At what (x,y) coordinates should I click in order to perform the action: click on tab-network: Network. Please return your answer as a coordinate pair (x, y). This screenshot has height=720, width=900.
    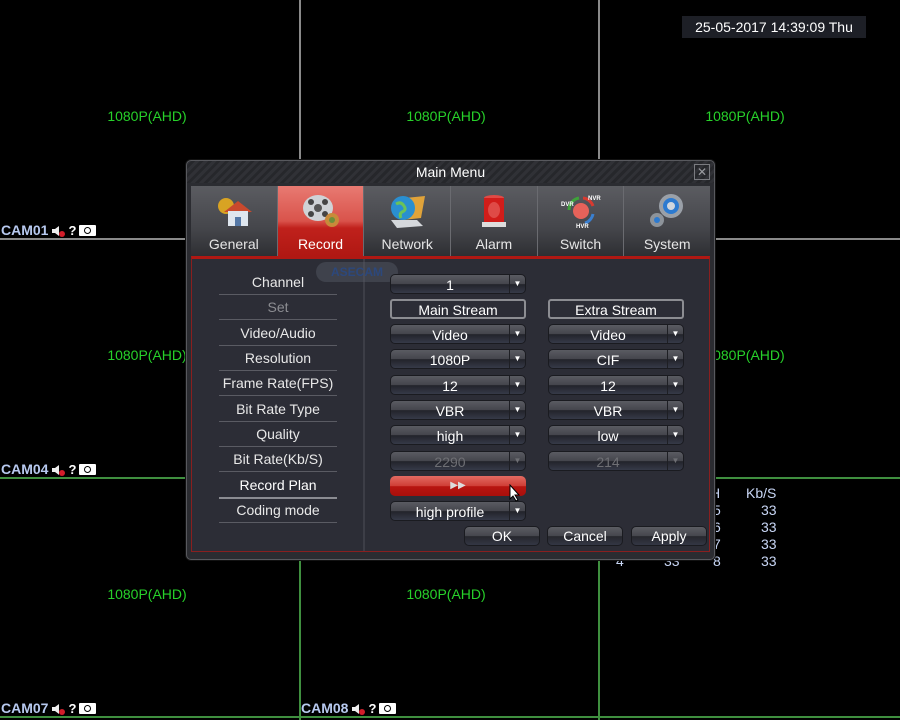
    Looking at the image, I should click on (408, 221).